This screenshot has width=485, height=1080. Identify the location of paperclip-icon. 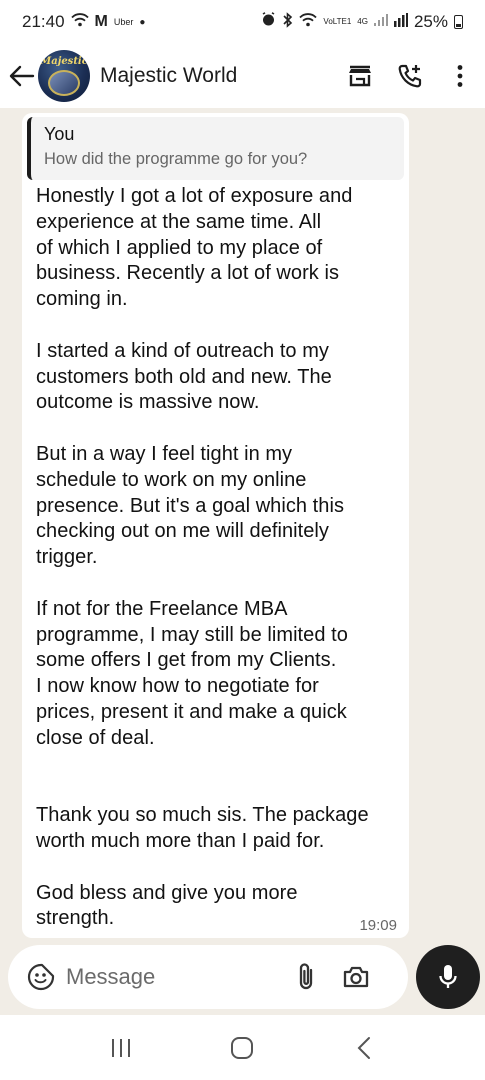
(306, 976).